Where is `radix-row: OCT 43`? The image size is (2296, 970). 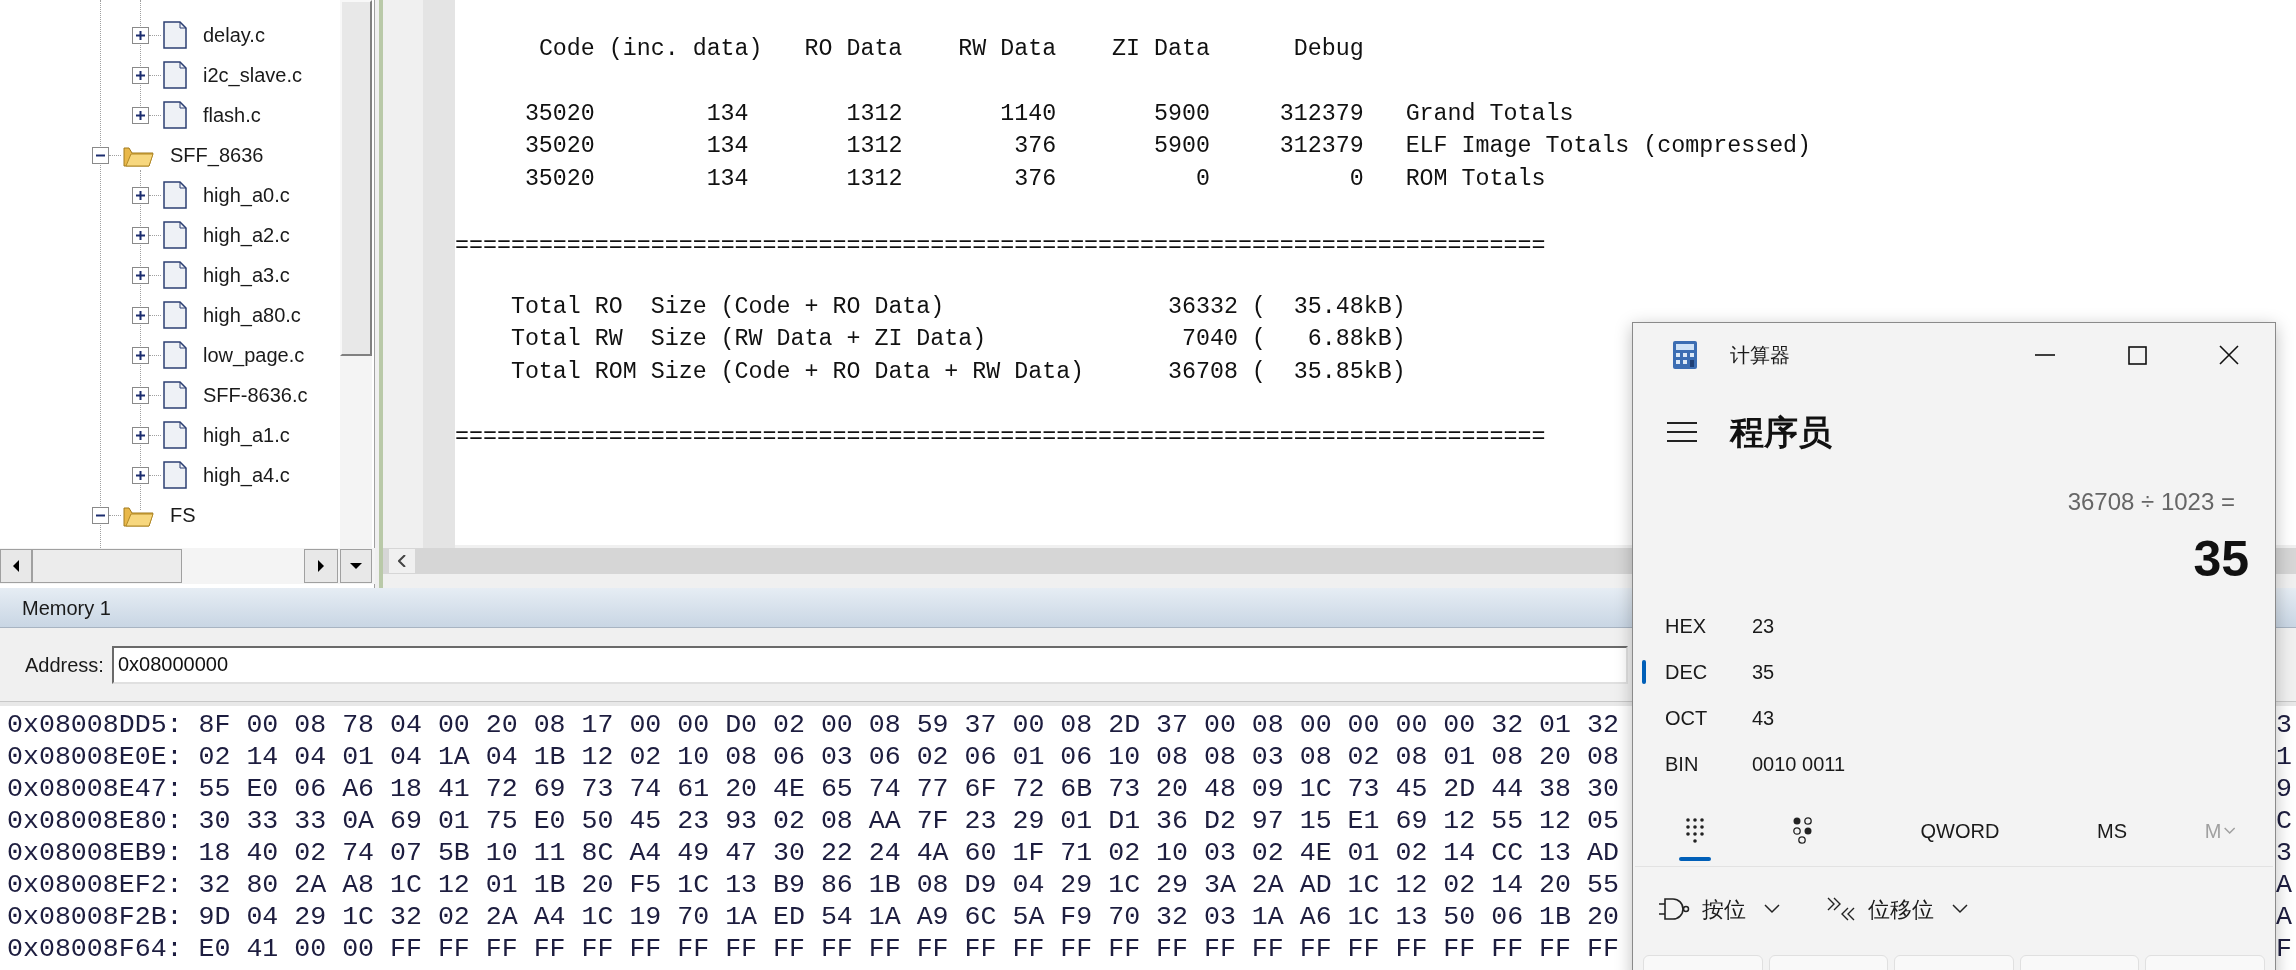
radix-row: OCT 43 is located at coordinates (1712, 718).